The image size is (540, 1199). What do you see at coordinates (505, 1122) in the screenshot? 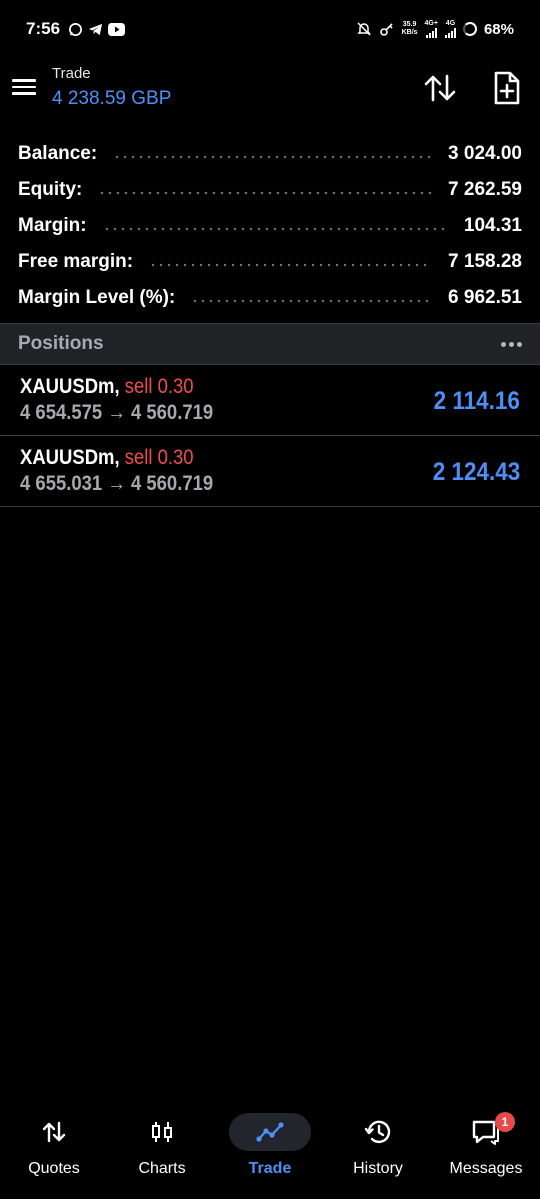
I see `unread-badge: 1` at bounding box center [505, 1122].